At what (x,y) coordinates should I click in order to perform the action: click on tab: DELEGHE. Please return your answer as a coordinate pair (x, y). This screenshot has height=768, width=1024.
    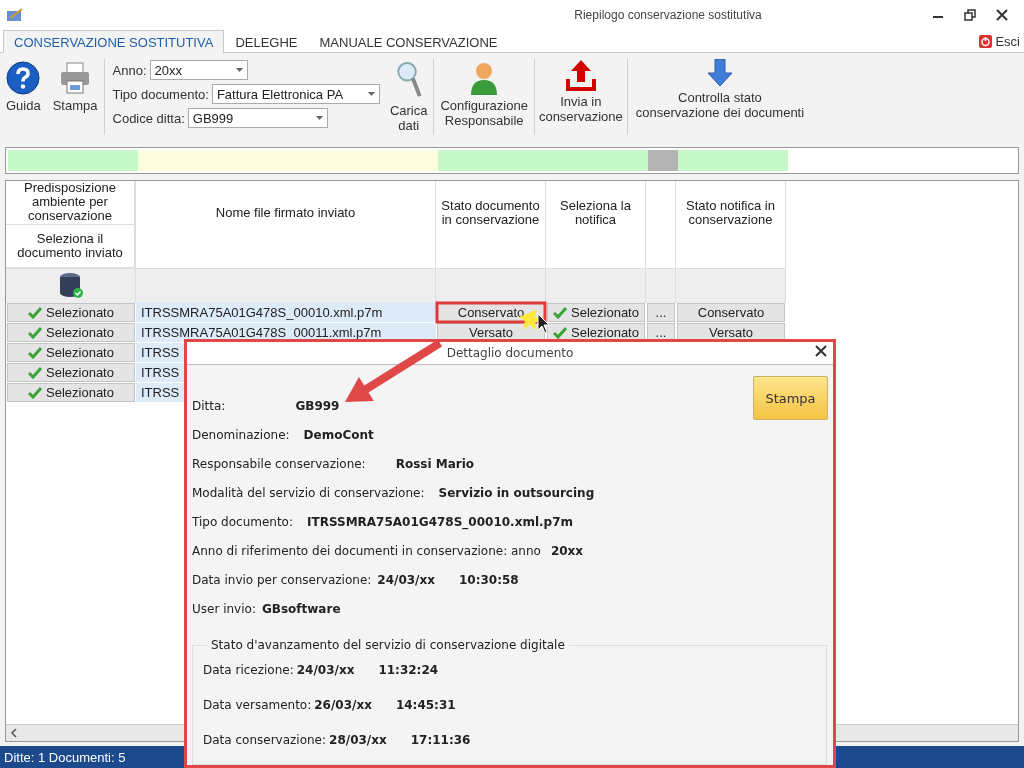
    Looking at the image, I should click on (266, 41).